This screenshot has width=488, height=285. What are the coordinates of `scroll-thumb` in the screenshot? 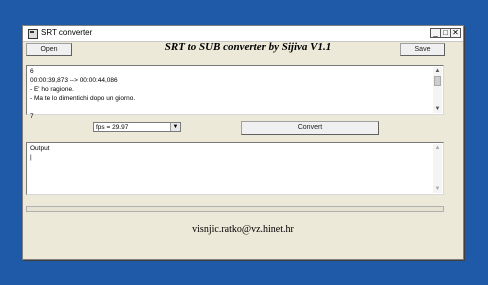 It's located at (437, 81).